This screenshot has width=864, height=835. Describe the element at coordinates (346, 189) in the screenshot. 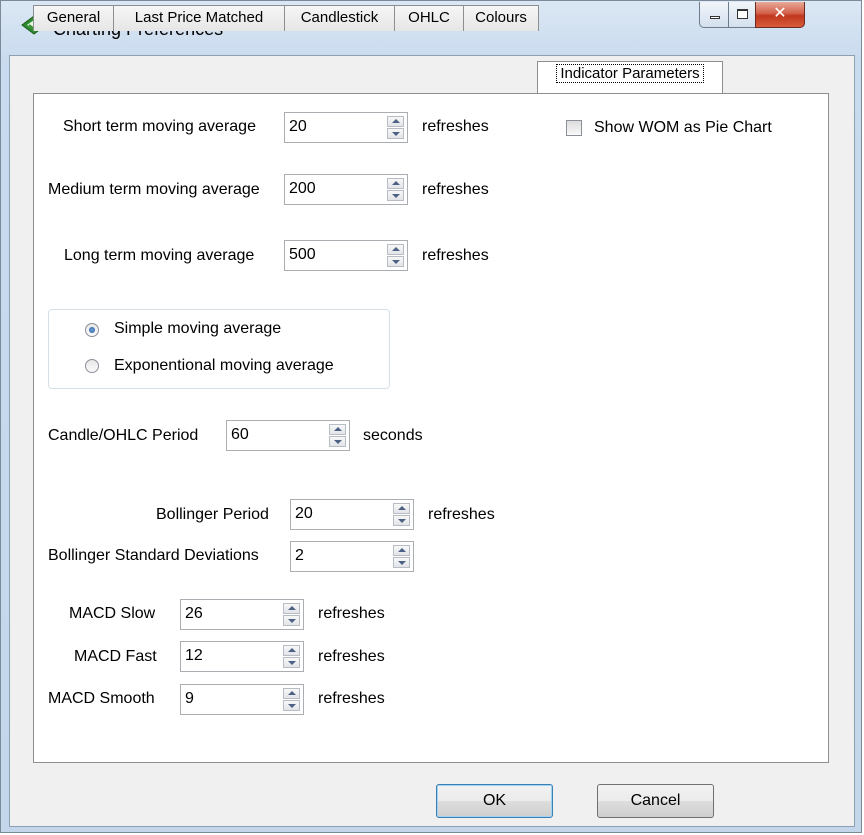

I see `medium-ma-spinner: 200` at that location.